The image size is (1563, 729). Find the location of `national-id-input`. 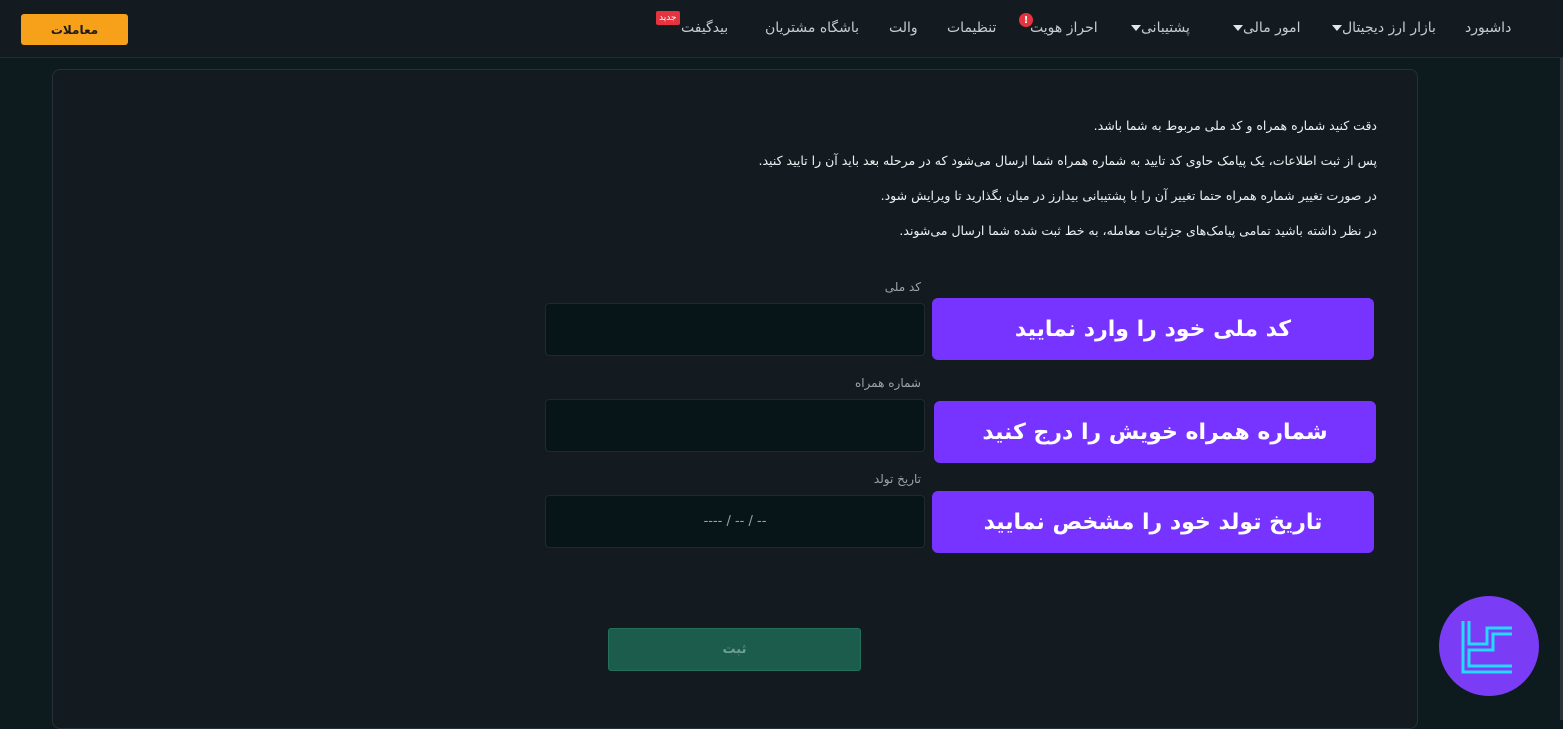

national-id-input is located at coordinates (735, 329).